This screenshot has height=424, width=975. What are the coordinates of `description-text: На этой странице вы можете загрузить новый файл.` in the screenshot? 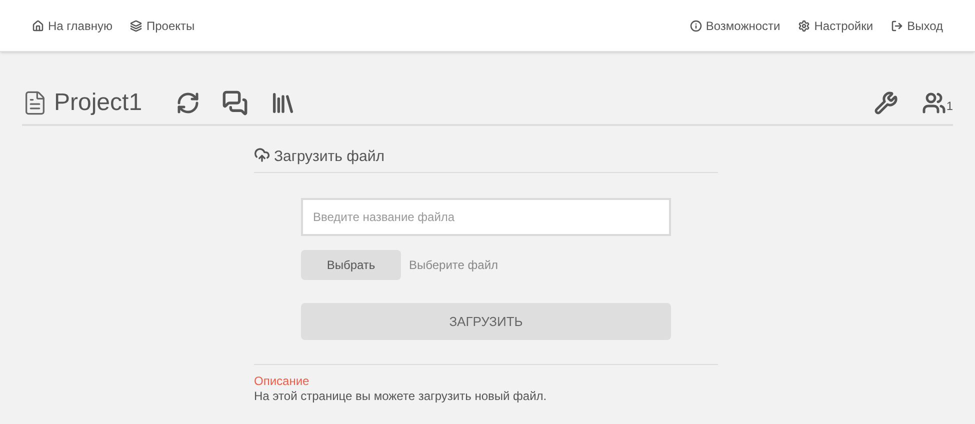 It's located at (401, 396).